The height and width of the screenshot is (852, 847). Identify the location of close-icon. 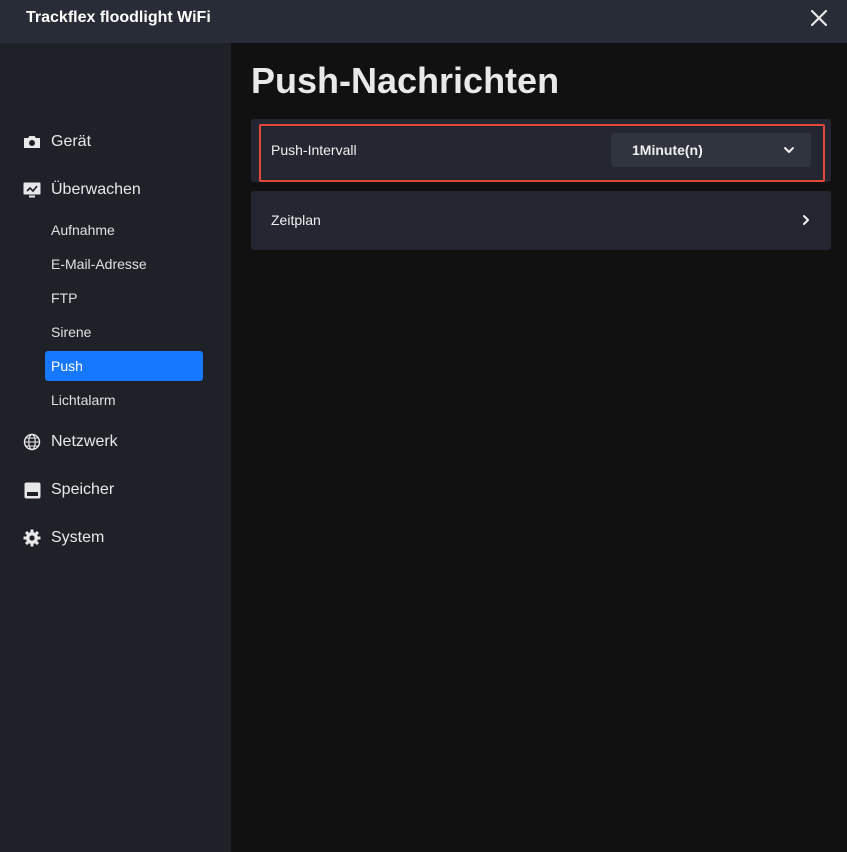
(819, 18).